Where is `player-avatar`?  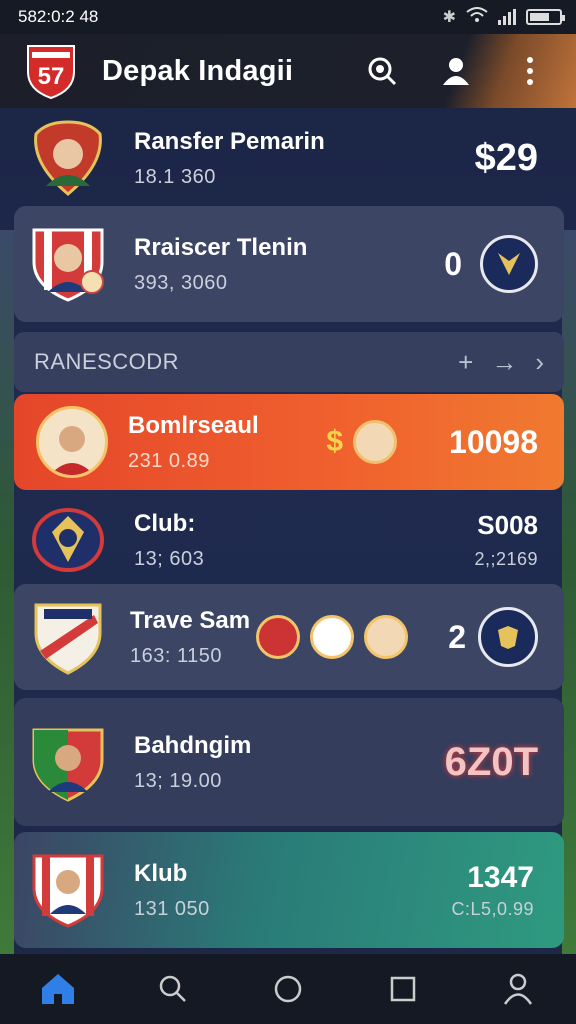 player-avatar is located at coordinates (72, 442).